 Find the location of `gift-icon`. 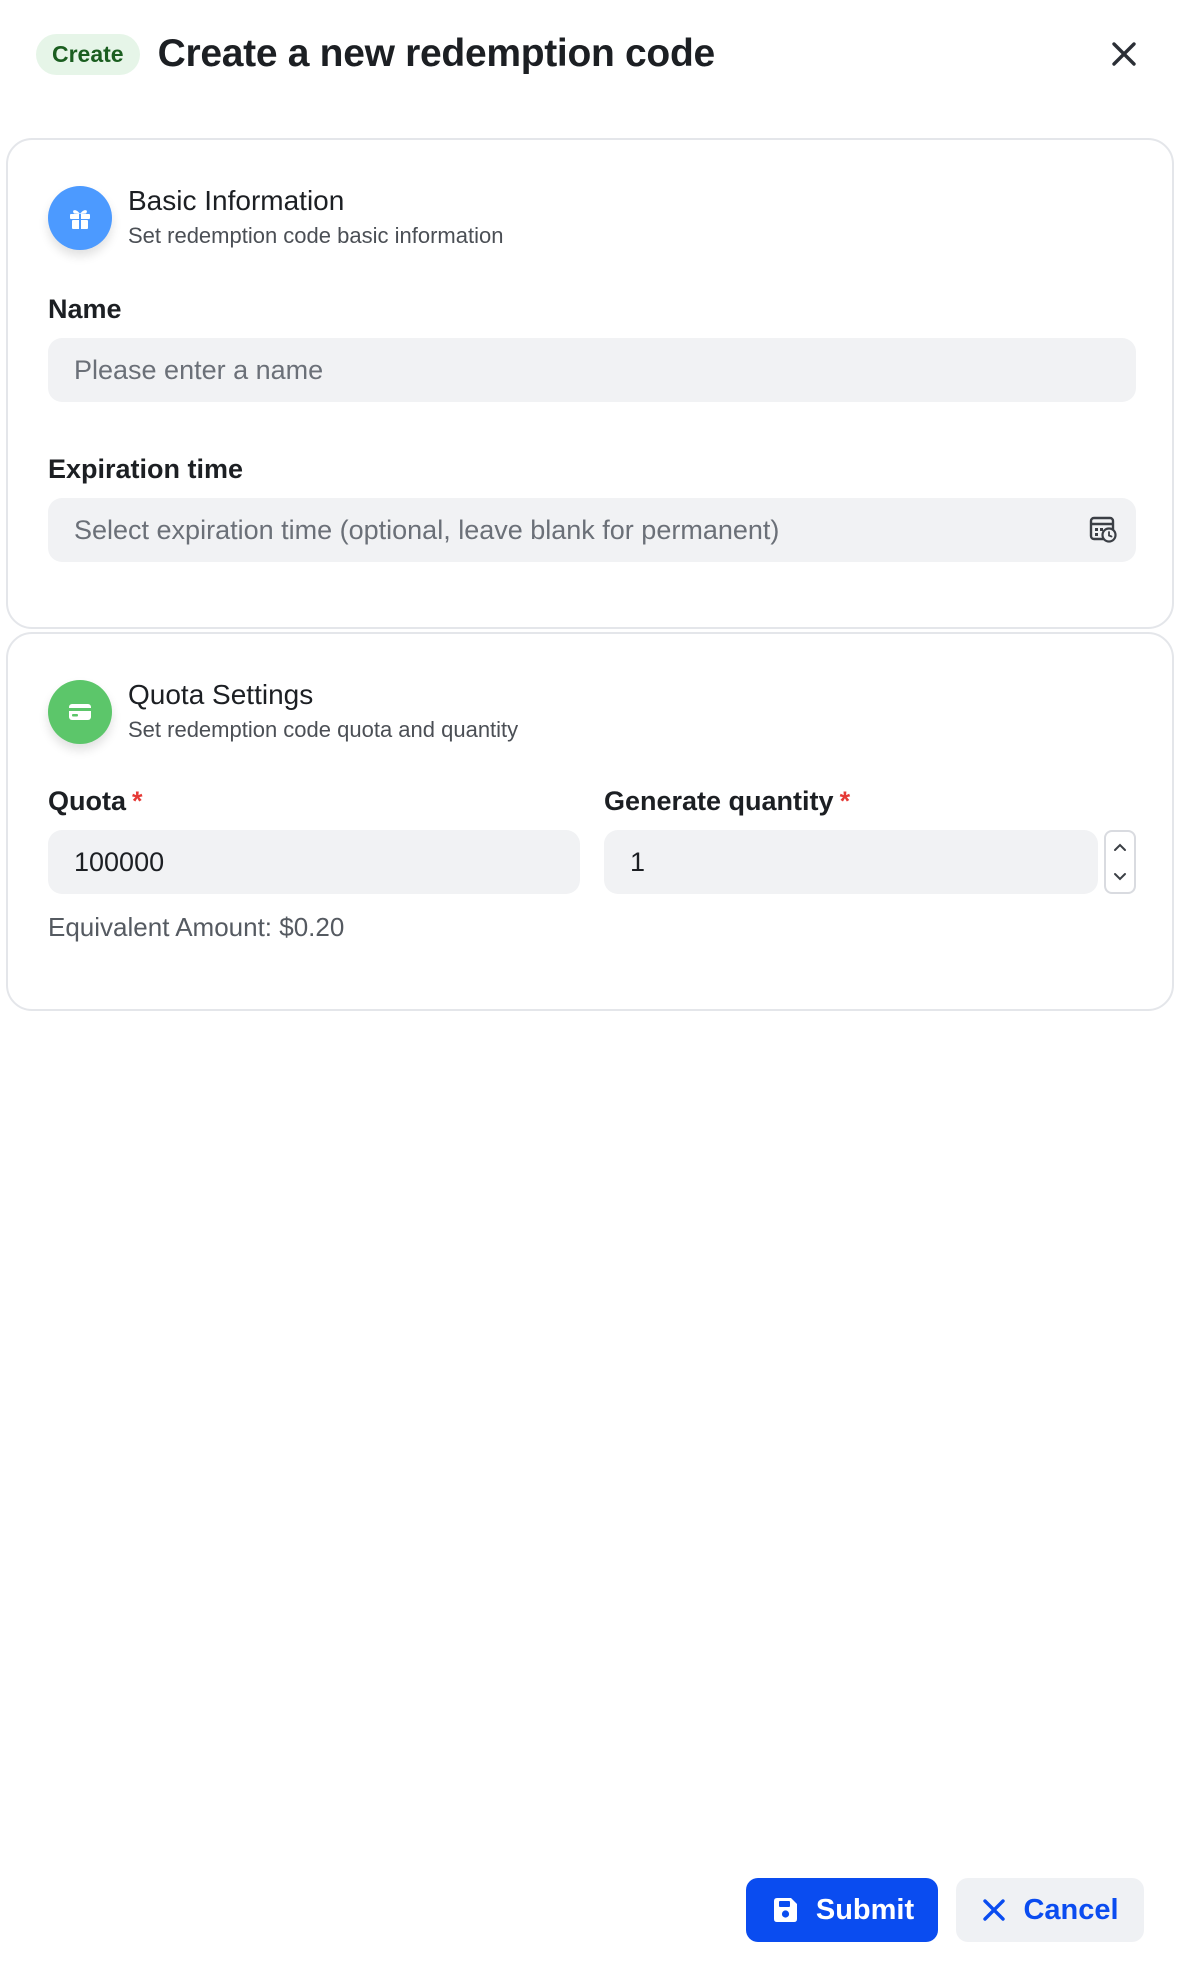

gift-icon is located at coordinates (80, 218).